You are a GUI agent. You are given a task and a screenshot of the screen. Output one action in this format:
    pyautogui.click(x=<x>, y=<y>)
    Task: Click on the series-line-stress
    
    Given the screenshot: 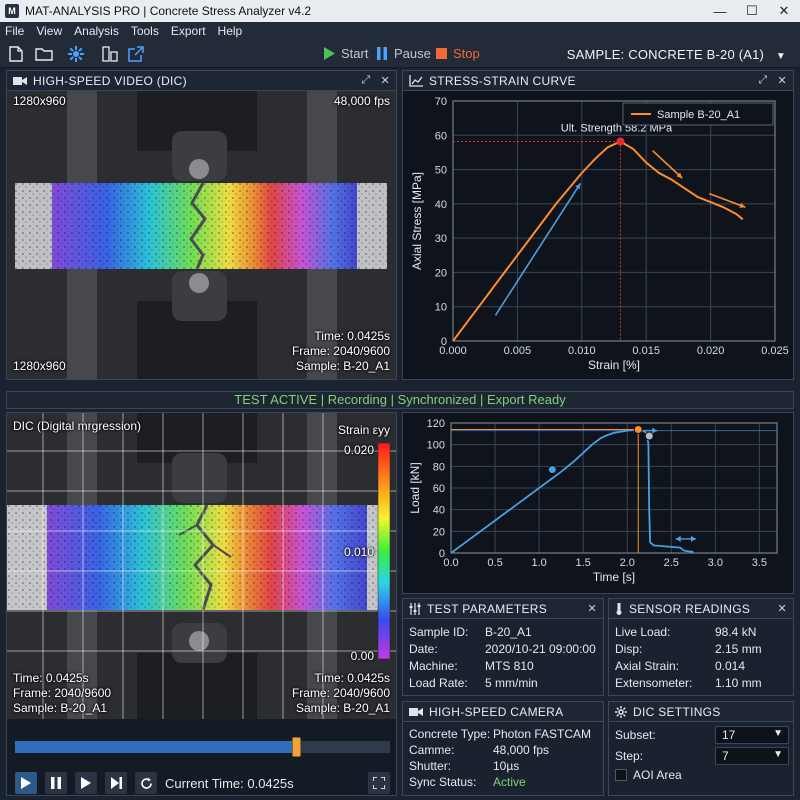 What is the action you would take?
    pyautogui.click(x=598, y=241)
    